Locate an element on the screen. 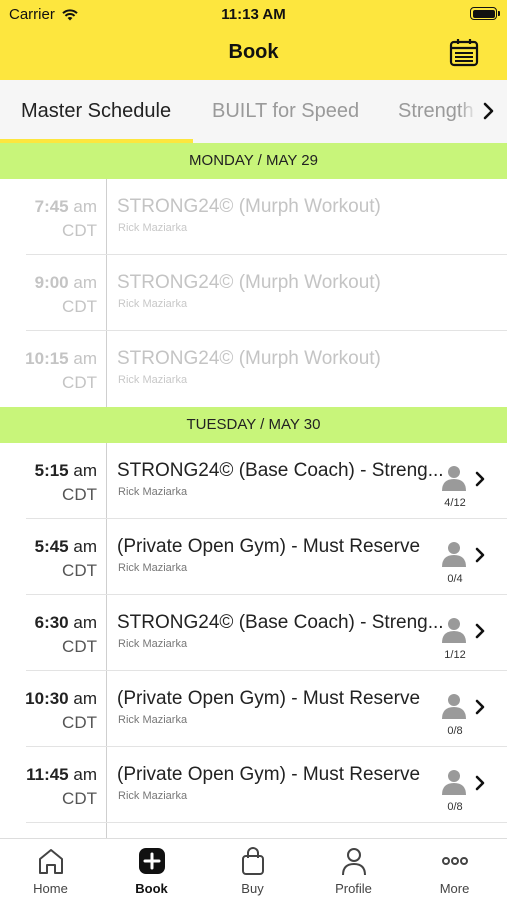 The height and width of the screenshot is (900, 507). bottom-tab-profile: Profile is located at coordinates (353, 869).